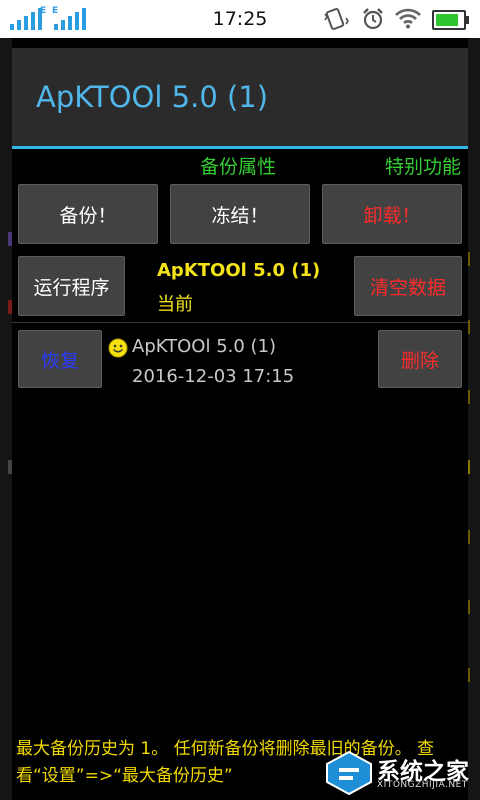 The image size is (480, 800). What do you see at coordinates (423, 165) in the screenshot?
I see `tab-special-functions: 特别功能` at bounding box center [423, 165].